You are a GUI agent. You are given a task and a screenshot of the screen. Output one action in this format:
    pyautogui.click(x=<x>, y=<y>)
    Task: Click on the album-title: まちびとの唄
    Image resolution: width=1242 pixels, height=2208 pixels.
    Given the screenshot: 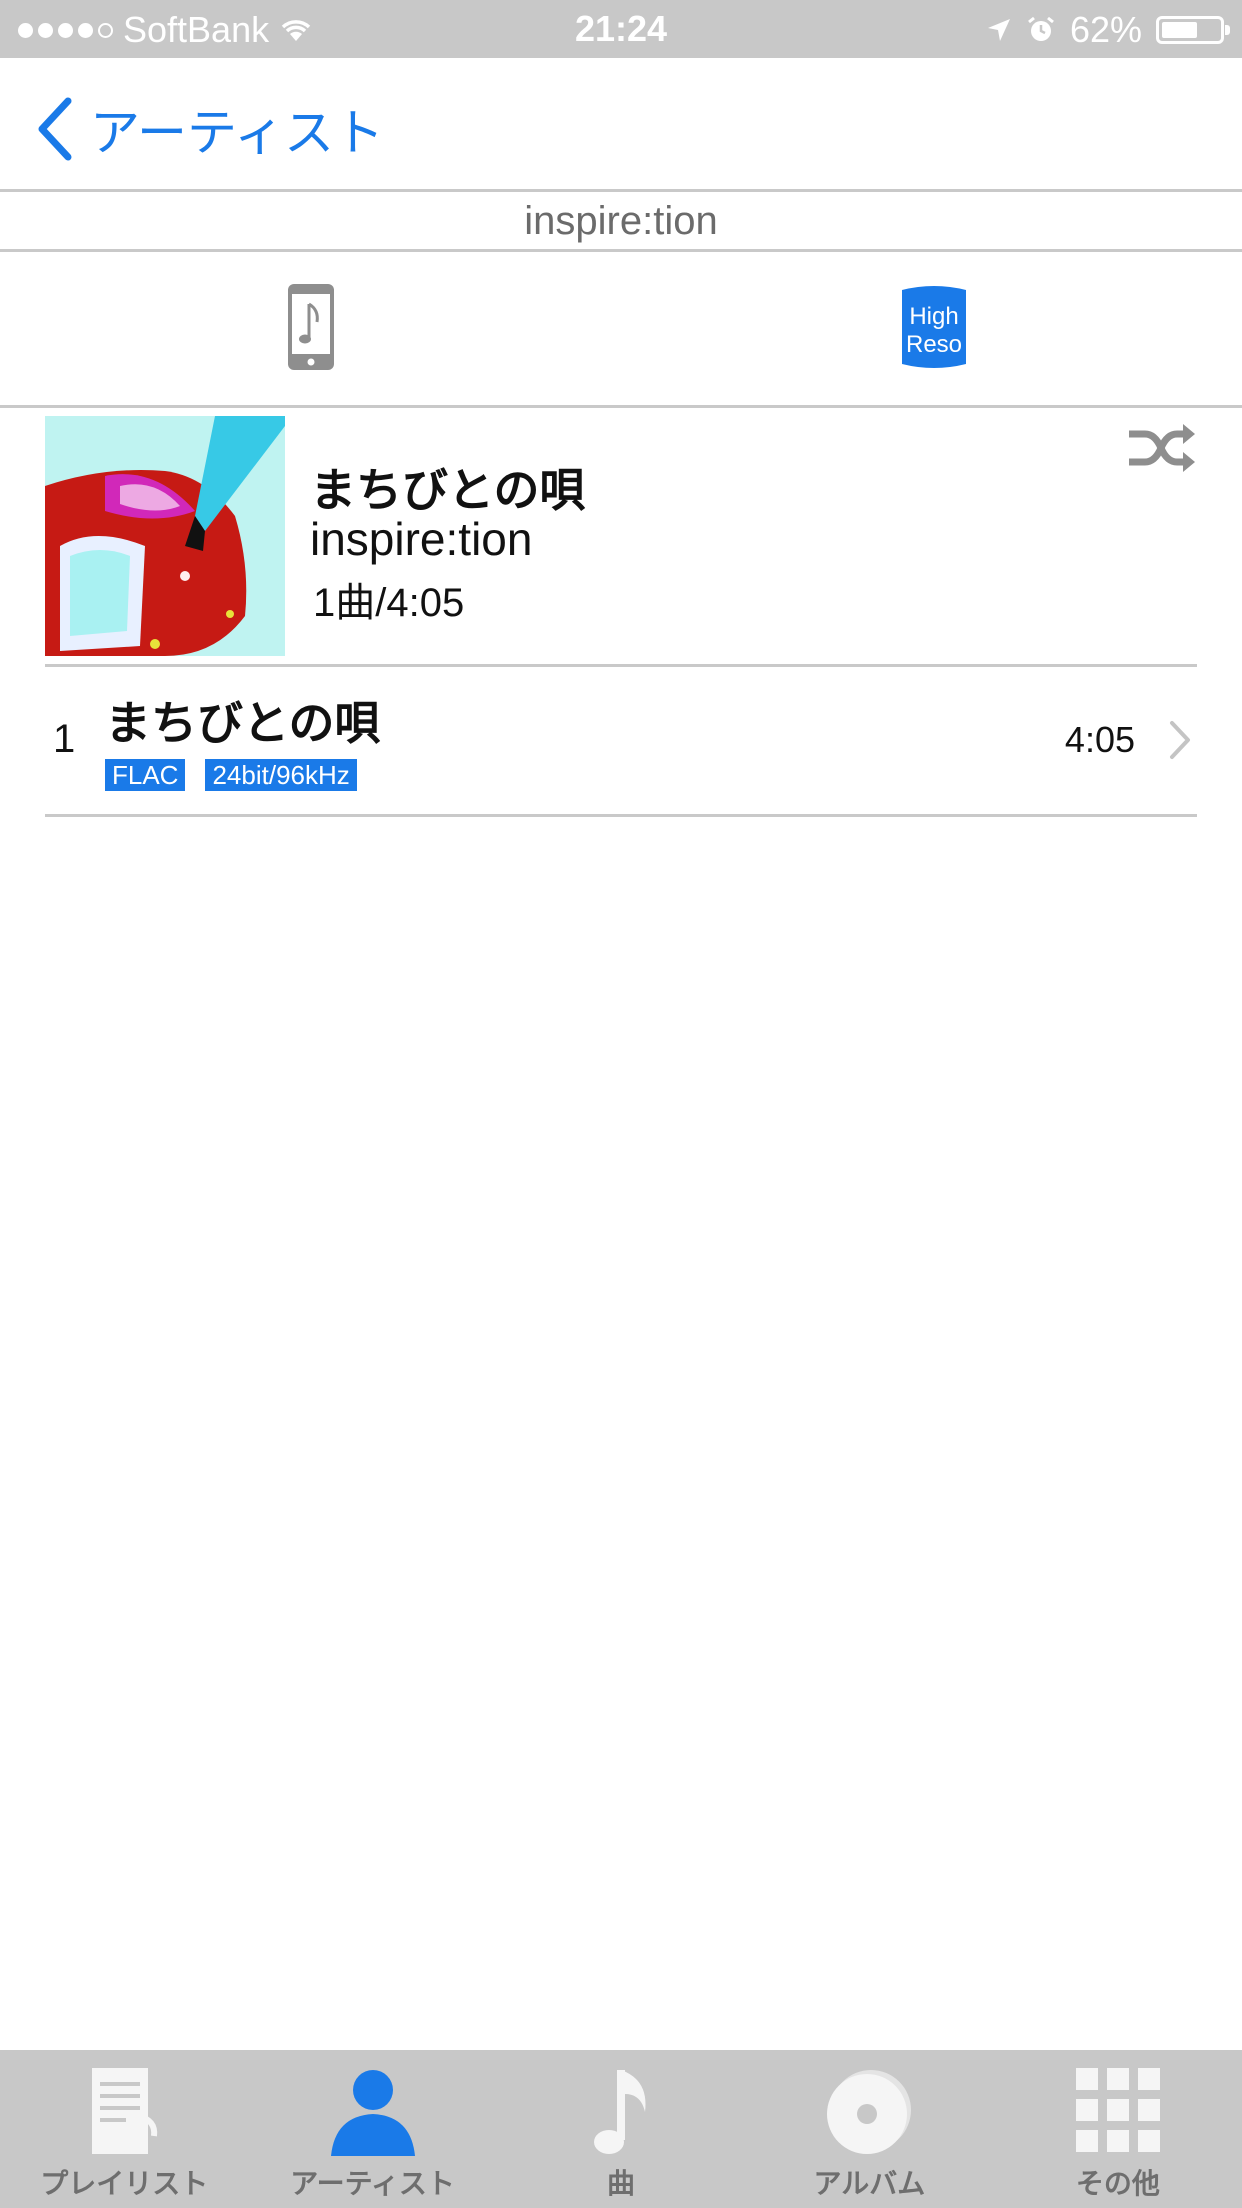 What is the action you would take?
    pyautogui.click(x=448, y=490)
    